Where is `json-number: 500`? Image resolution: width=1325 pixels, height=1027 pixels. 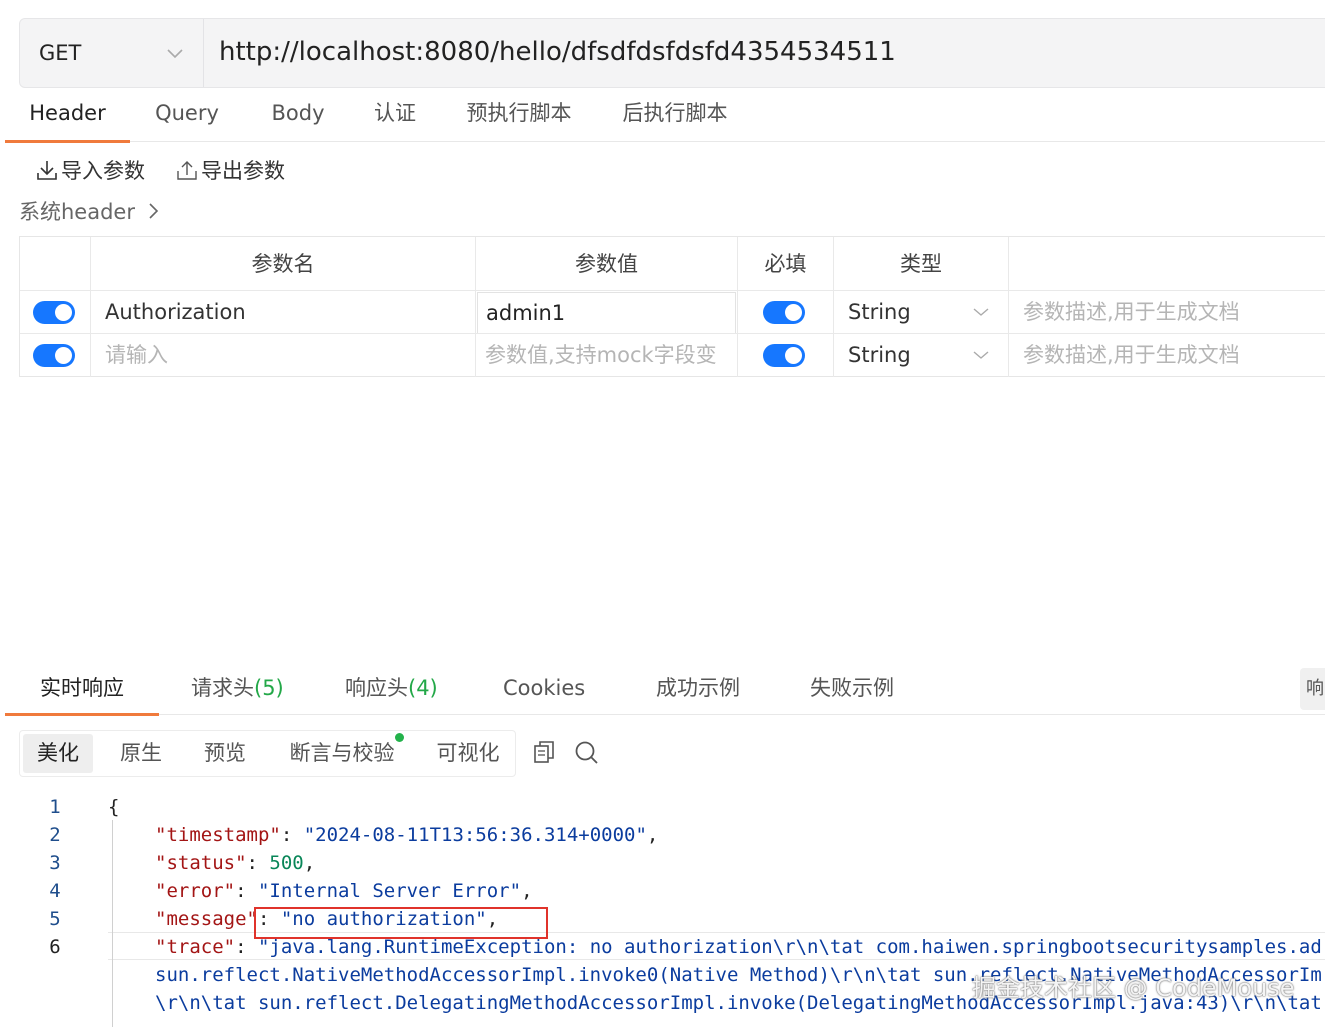 json-number: 500 is located at coordinates (286, 863).